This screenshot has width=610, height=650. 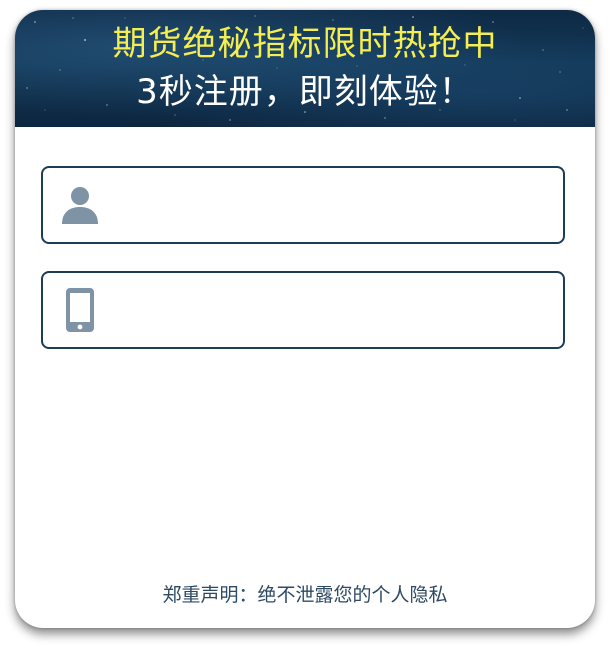 I want to click on phone-field, so click(x=303, y=310).